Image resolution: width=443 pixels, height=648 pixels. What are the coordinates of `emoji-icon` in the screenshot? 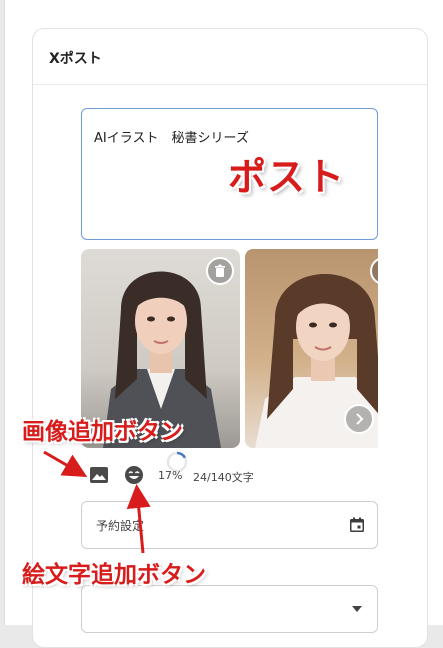 It's located at (134, 475).